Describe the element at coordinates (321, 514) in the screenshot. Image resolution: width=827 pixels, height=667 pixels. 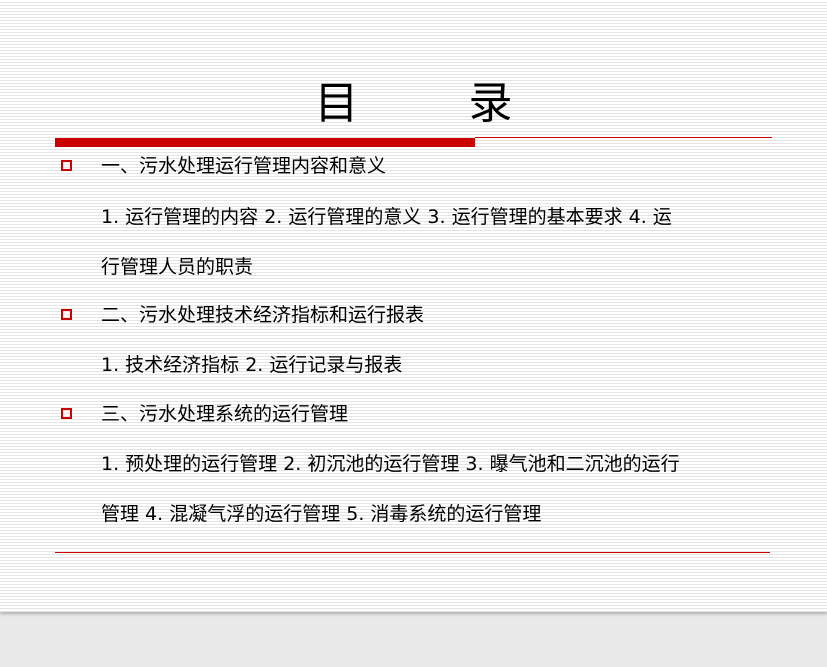
I see `section-detail-3-line-2: 管理 4. 混凝气浮的运行管理 5. 消毒系统的运行管理` at that location.